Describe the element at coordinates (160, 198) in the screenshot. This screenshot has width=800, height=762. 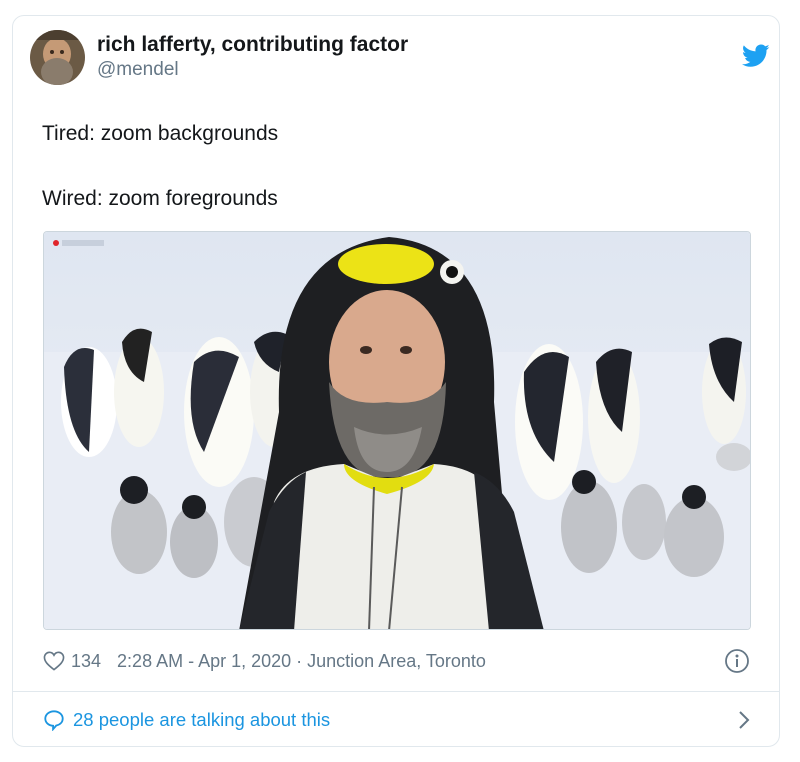
I see `tweet-line-2: Wired: zoom foregrounds` at that location.